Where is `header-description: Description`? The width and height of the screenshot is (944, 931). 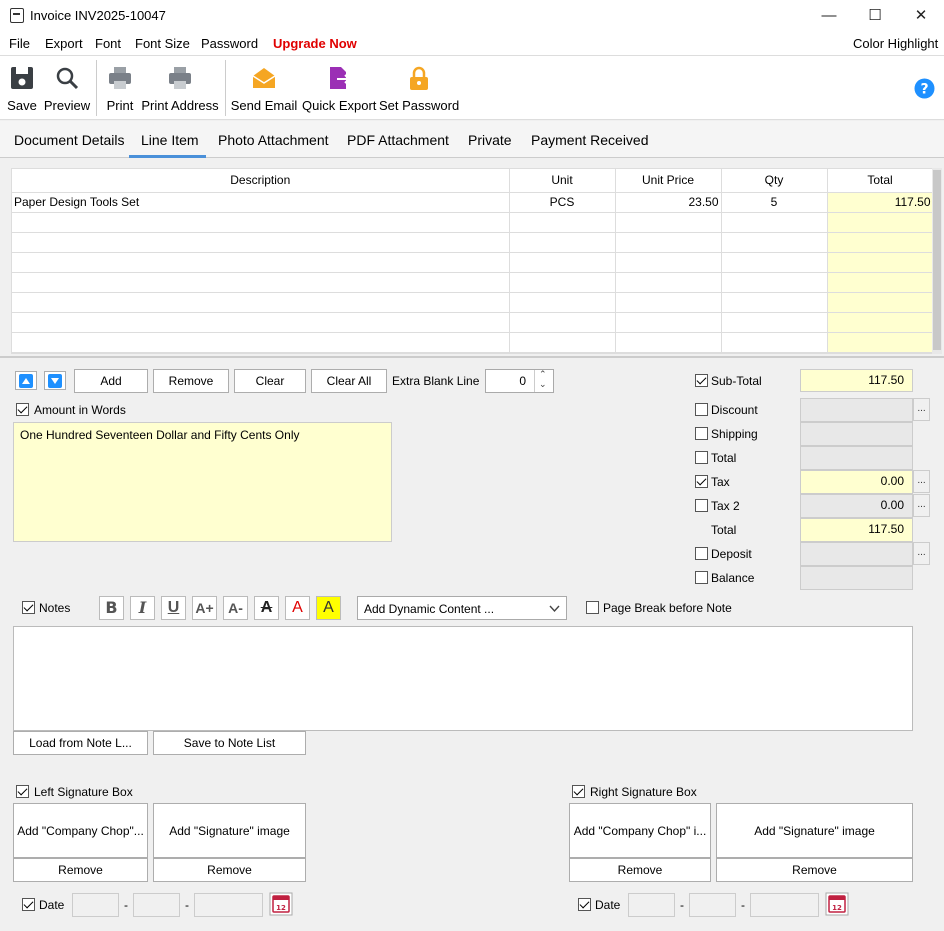 header-description: Description is located at coordinates (261, 181).